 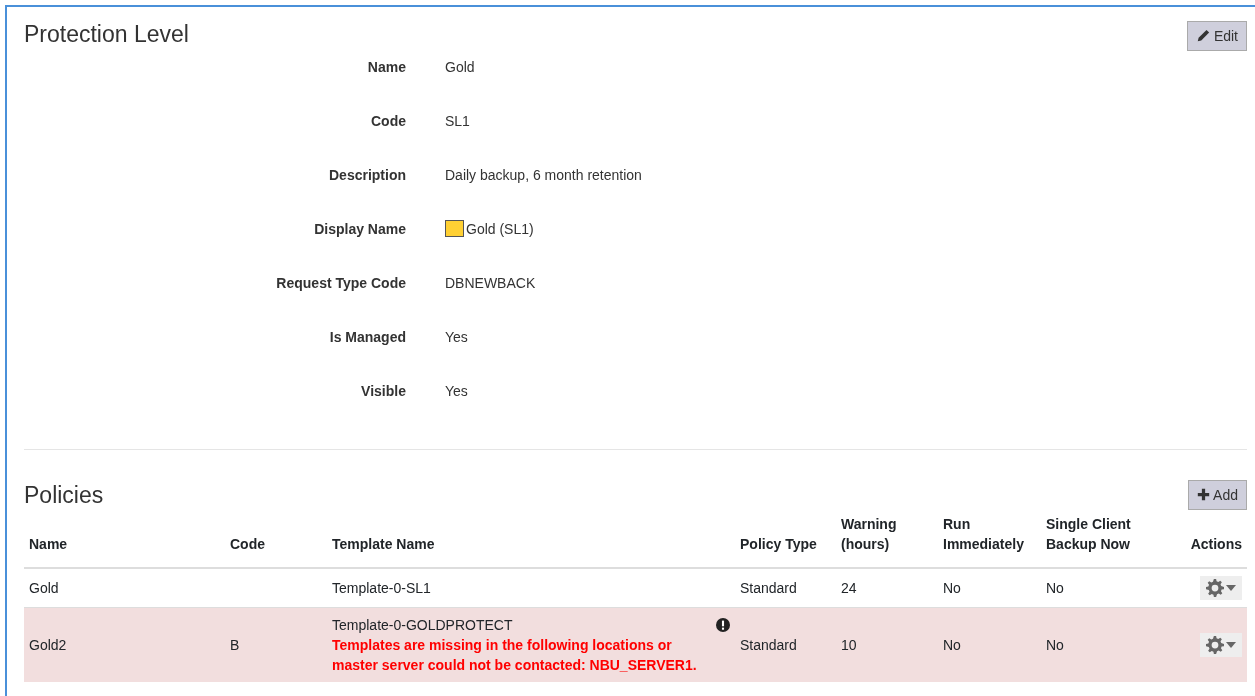 I want to click on edit-button: Edit, so click(x=1217, y=36).